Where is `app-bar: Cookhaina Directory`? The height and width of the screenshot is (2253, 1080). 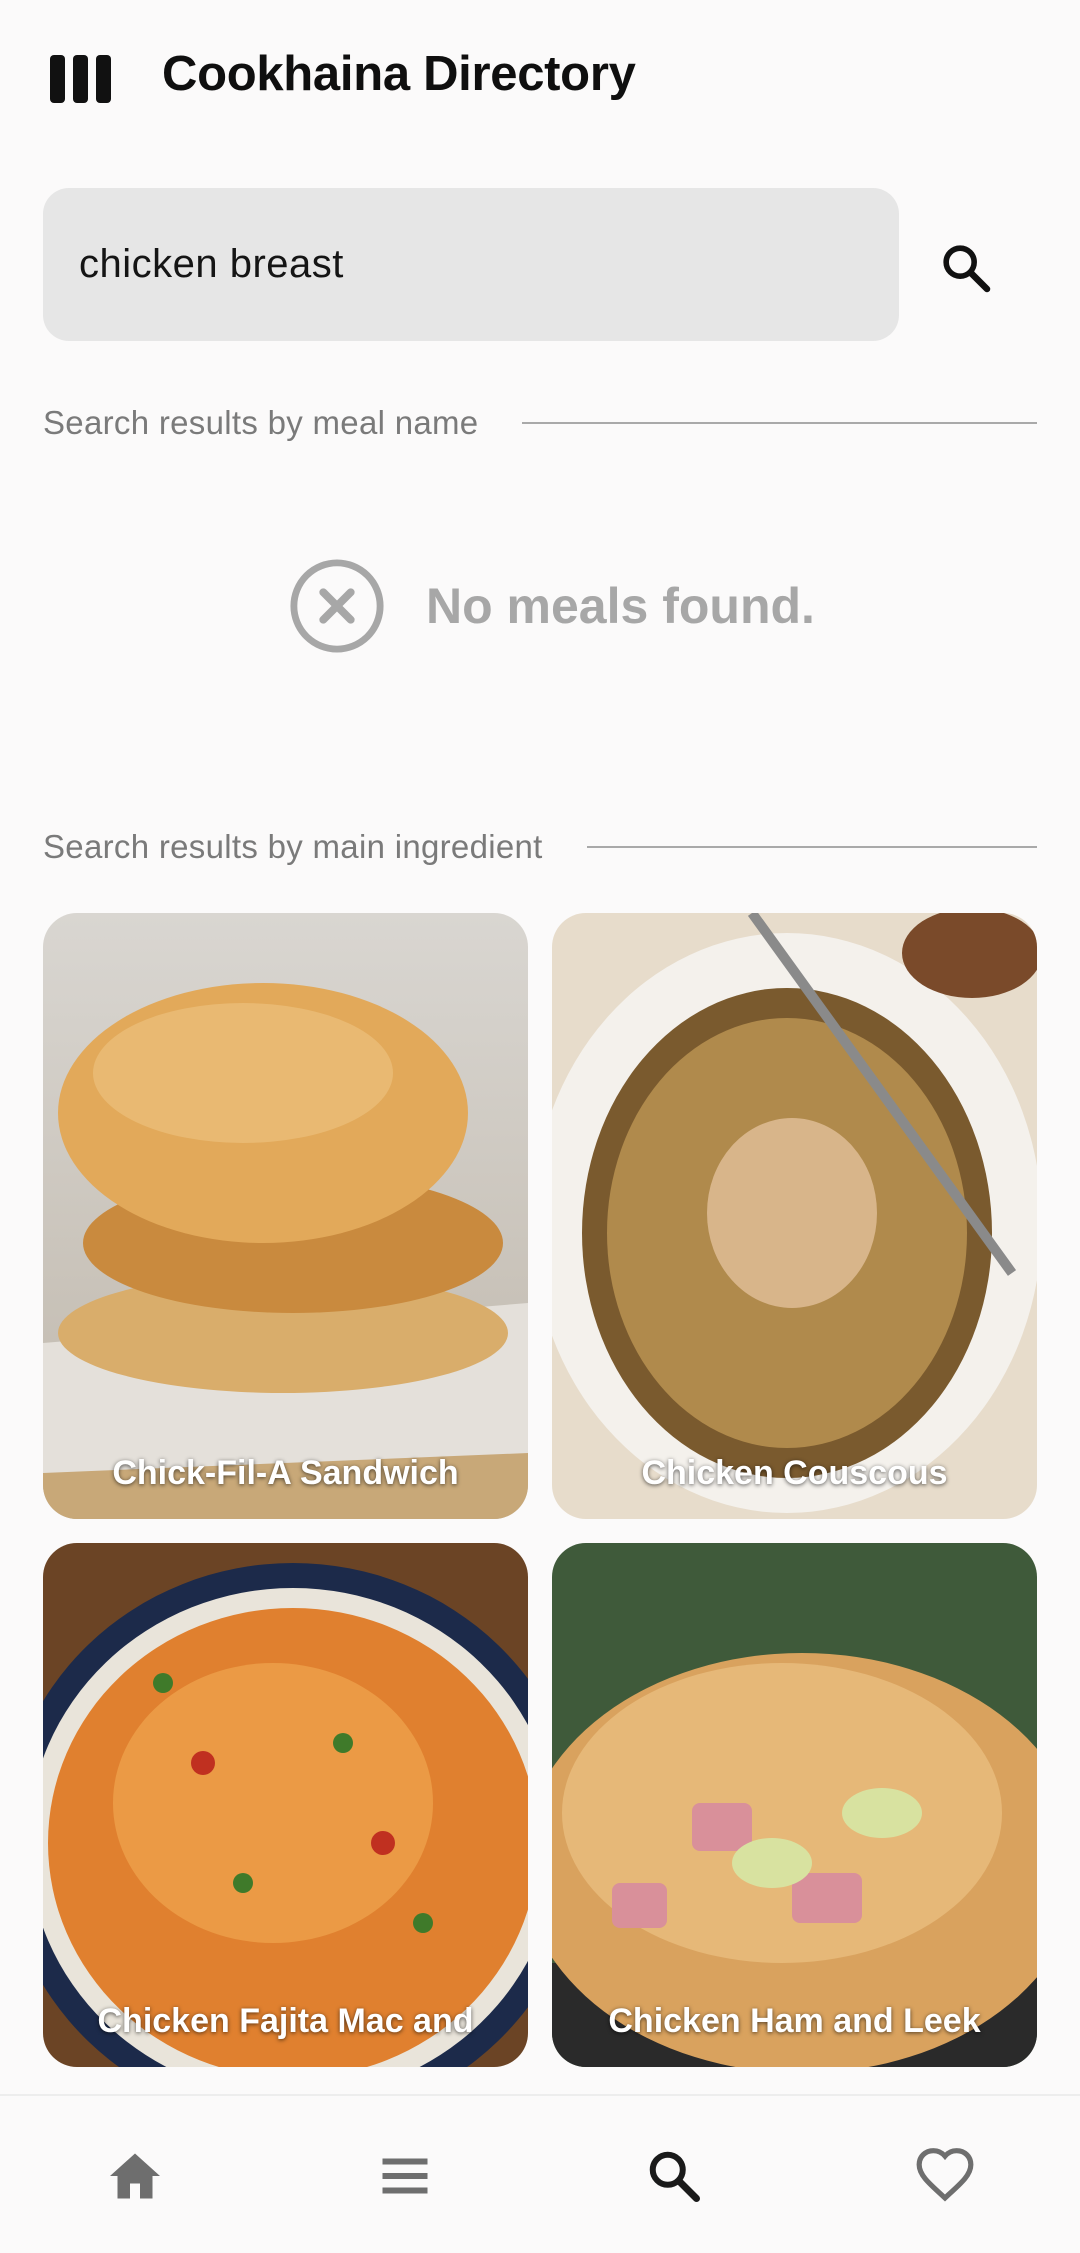 app-bar: Cookhaina Directory is located at coordinates (540, 80).